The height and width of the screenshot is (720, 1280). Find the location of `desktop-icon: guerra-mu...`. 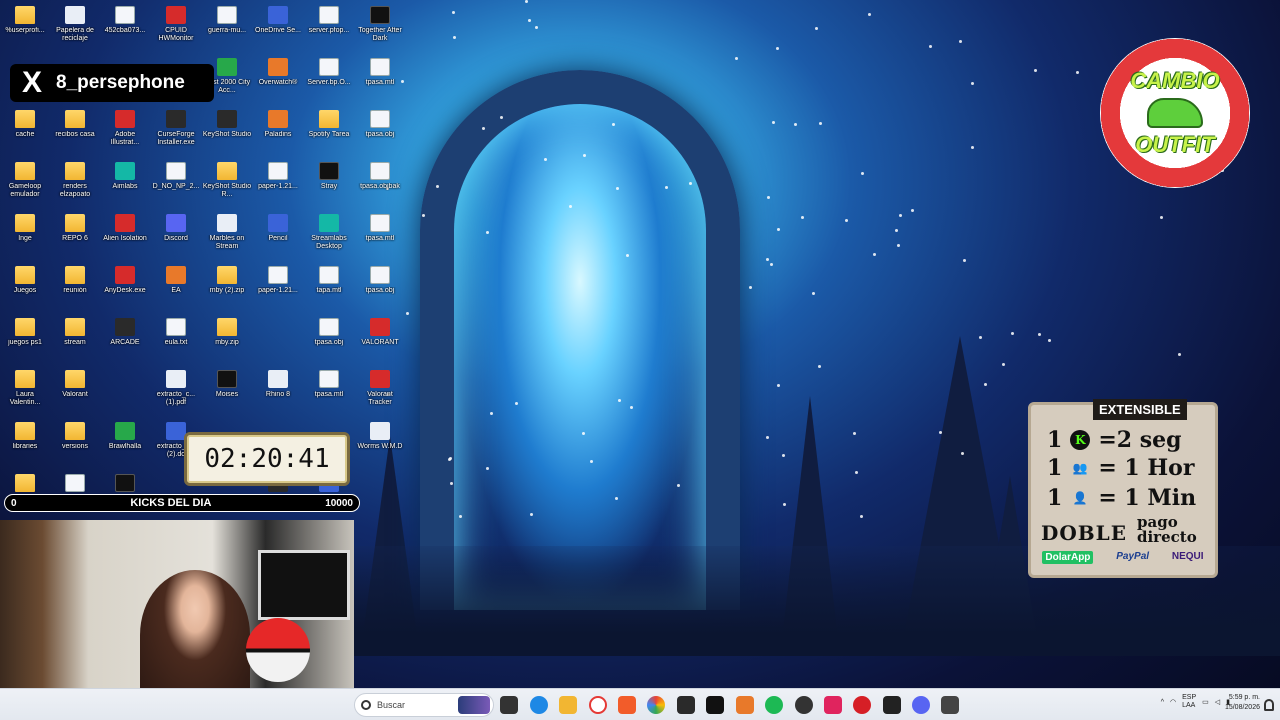

desktop-icon: guerra-mu... is located at coordinates (227, 20).